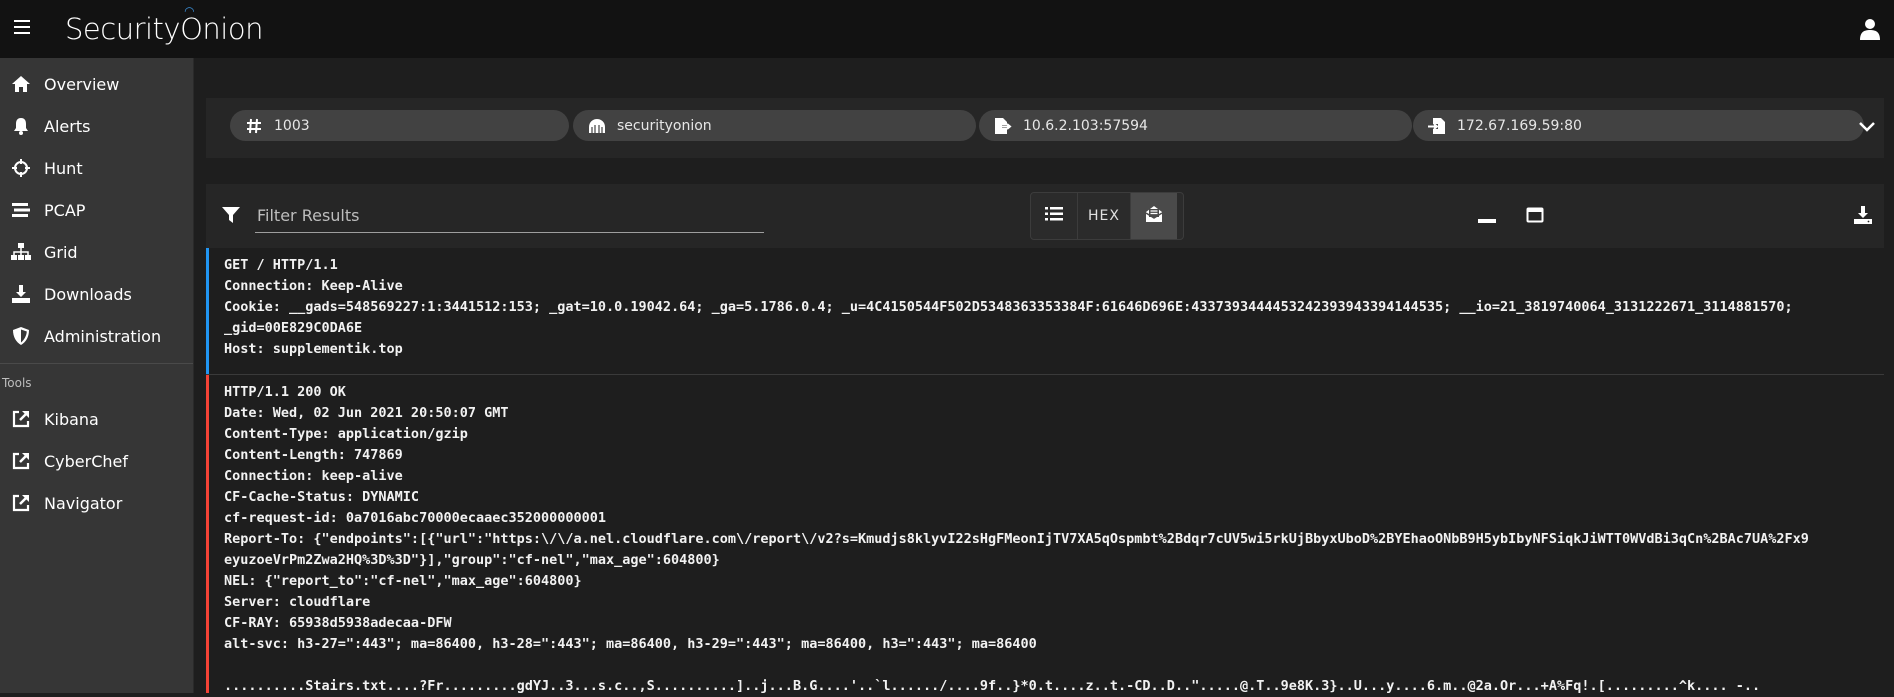  I want to click on chip-label: 172.67.169.59:80, so click(1519, 125).